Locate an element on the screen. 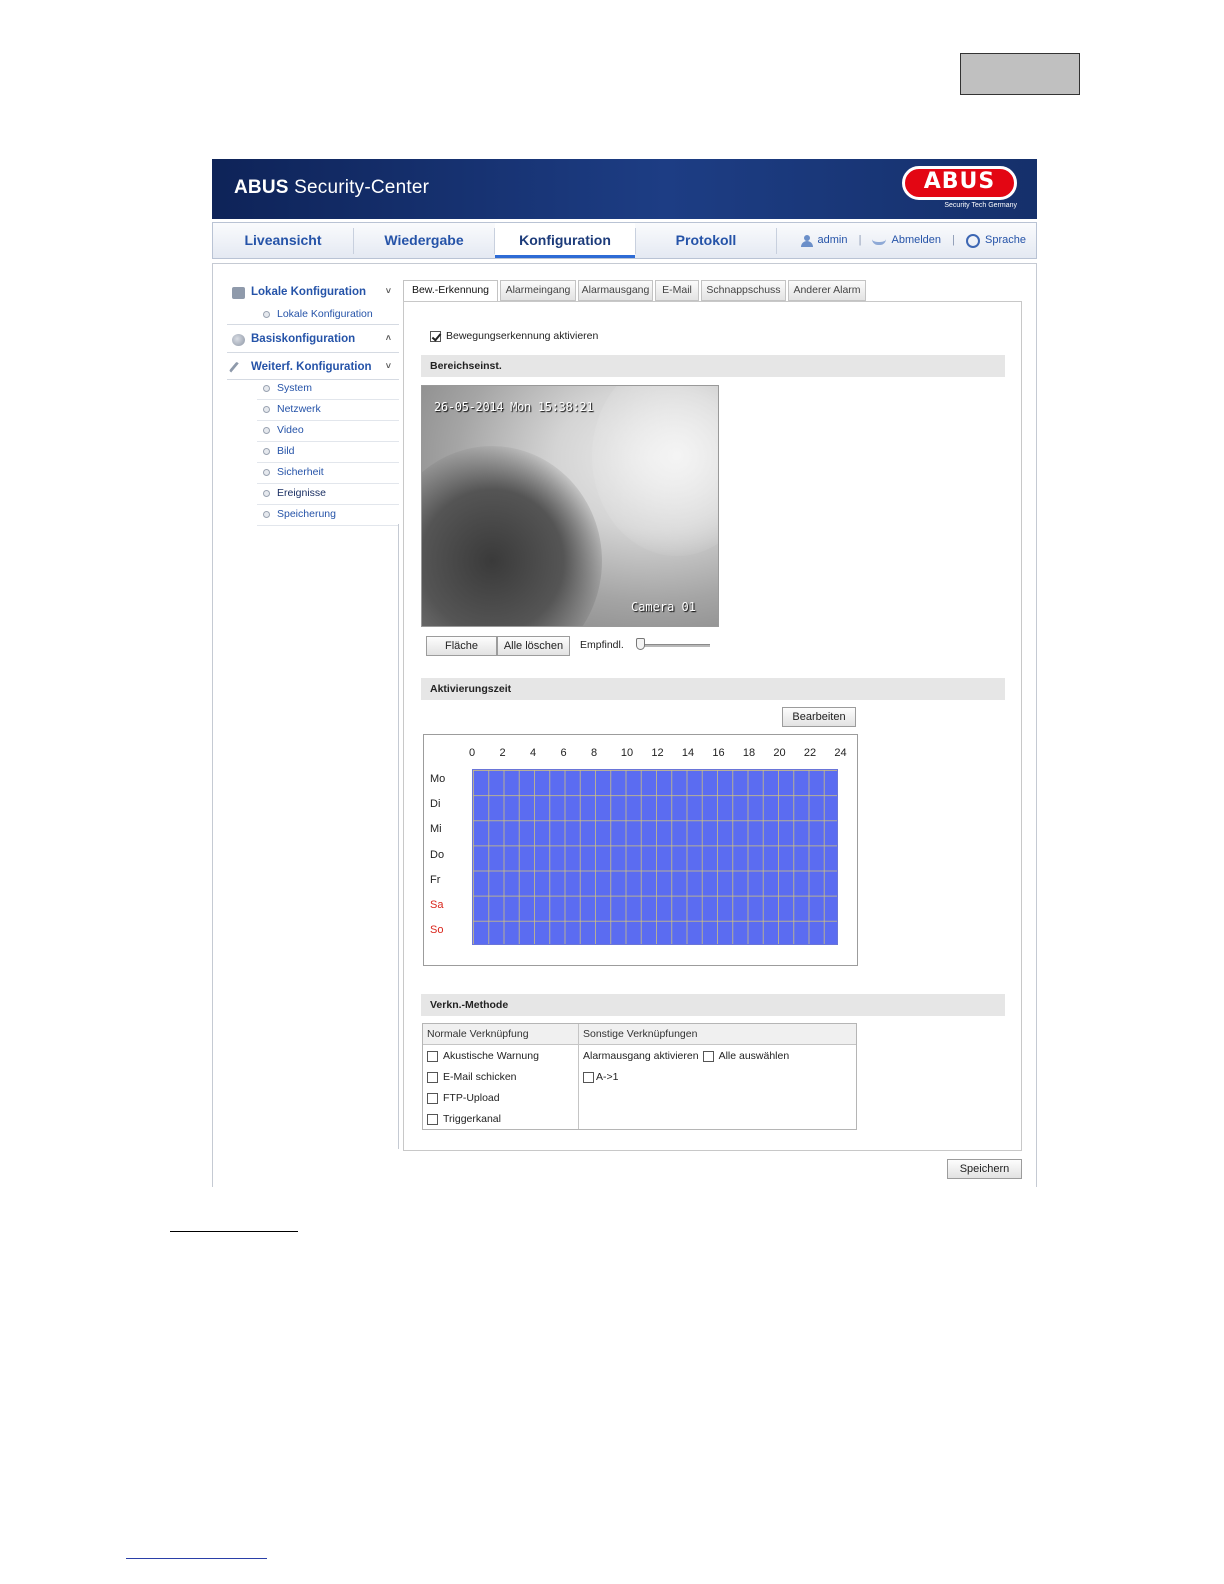 This screenshot has height=1584, width=1224. option-trigger-channel: Triggerkanal is located at coordinates (464, 1119).